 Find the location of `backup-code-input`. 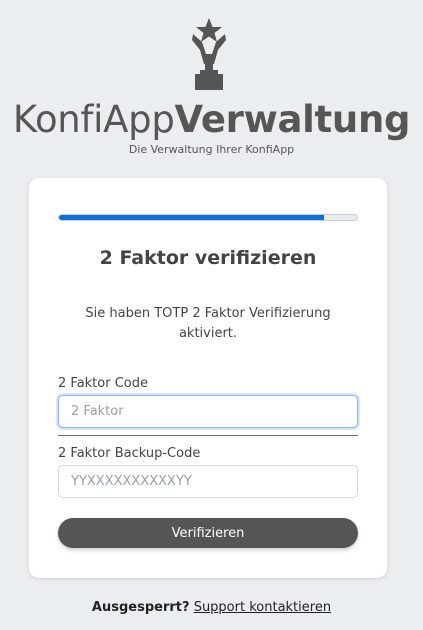

backup-code-input is located at coordinates (208, 481).